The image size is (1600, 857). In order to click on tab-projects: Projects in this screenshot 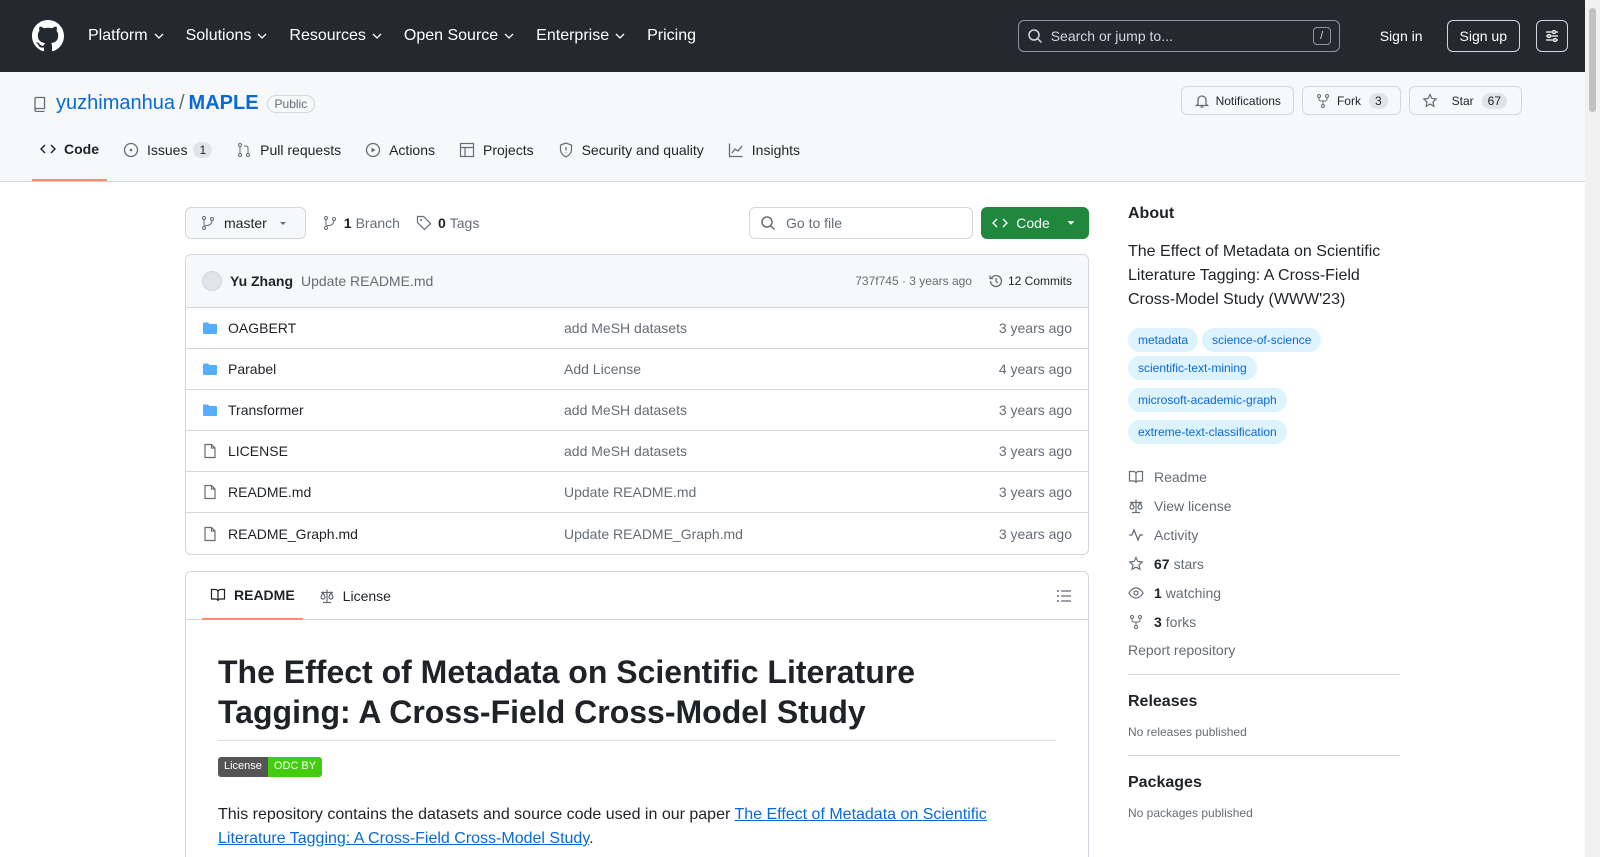, I will do `click(496, 157)`.